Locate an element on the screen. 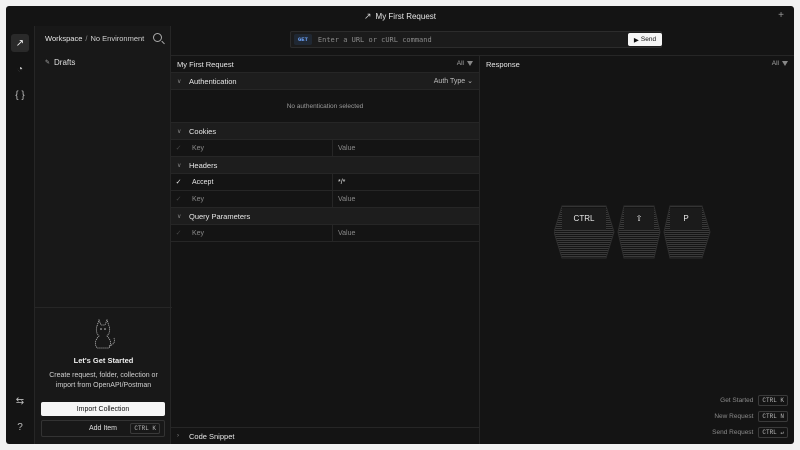 The width and height of the screenshot is (800, 450). shortcut-new-request: New Request CTRL N is located at coordinates (751, 416).